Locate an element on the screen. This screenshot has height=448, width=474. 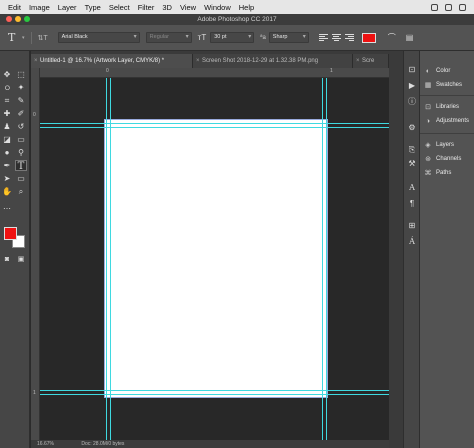
close-window-button is located at coordinates (9, 19).